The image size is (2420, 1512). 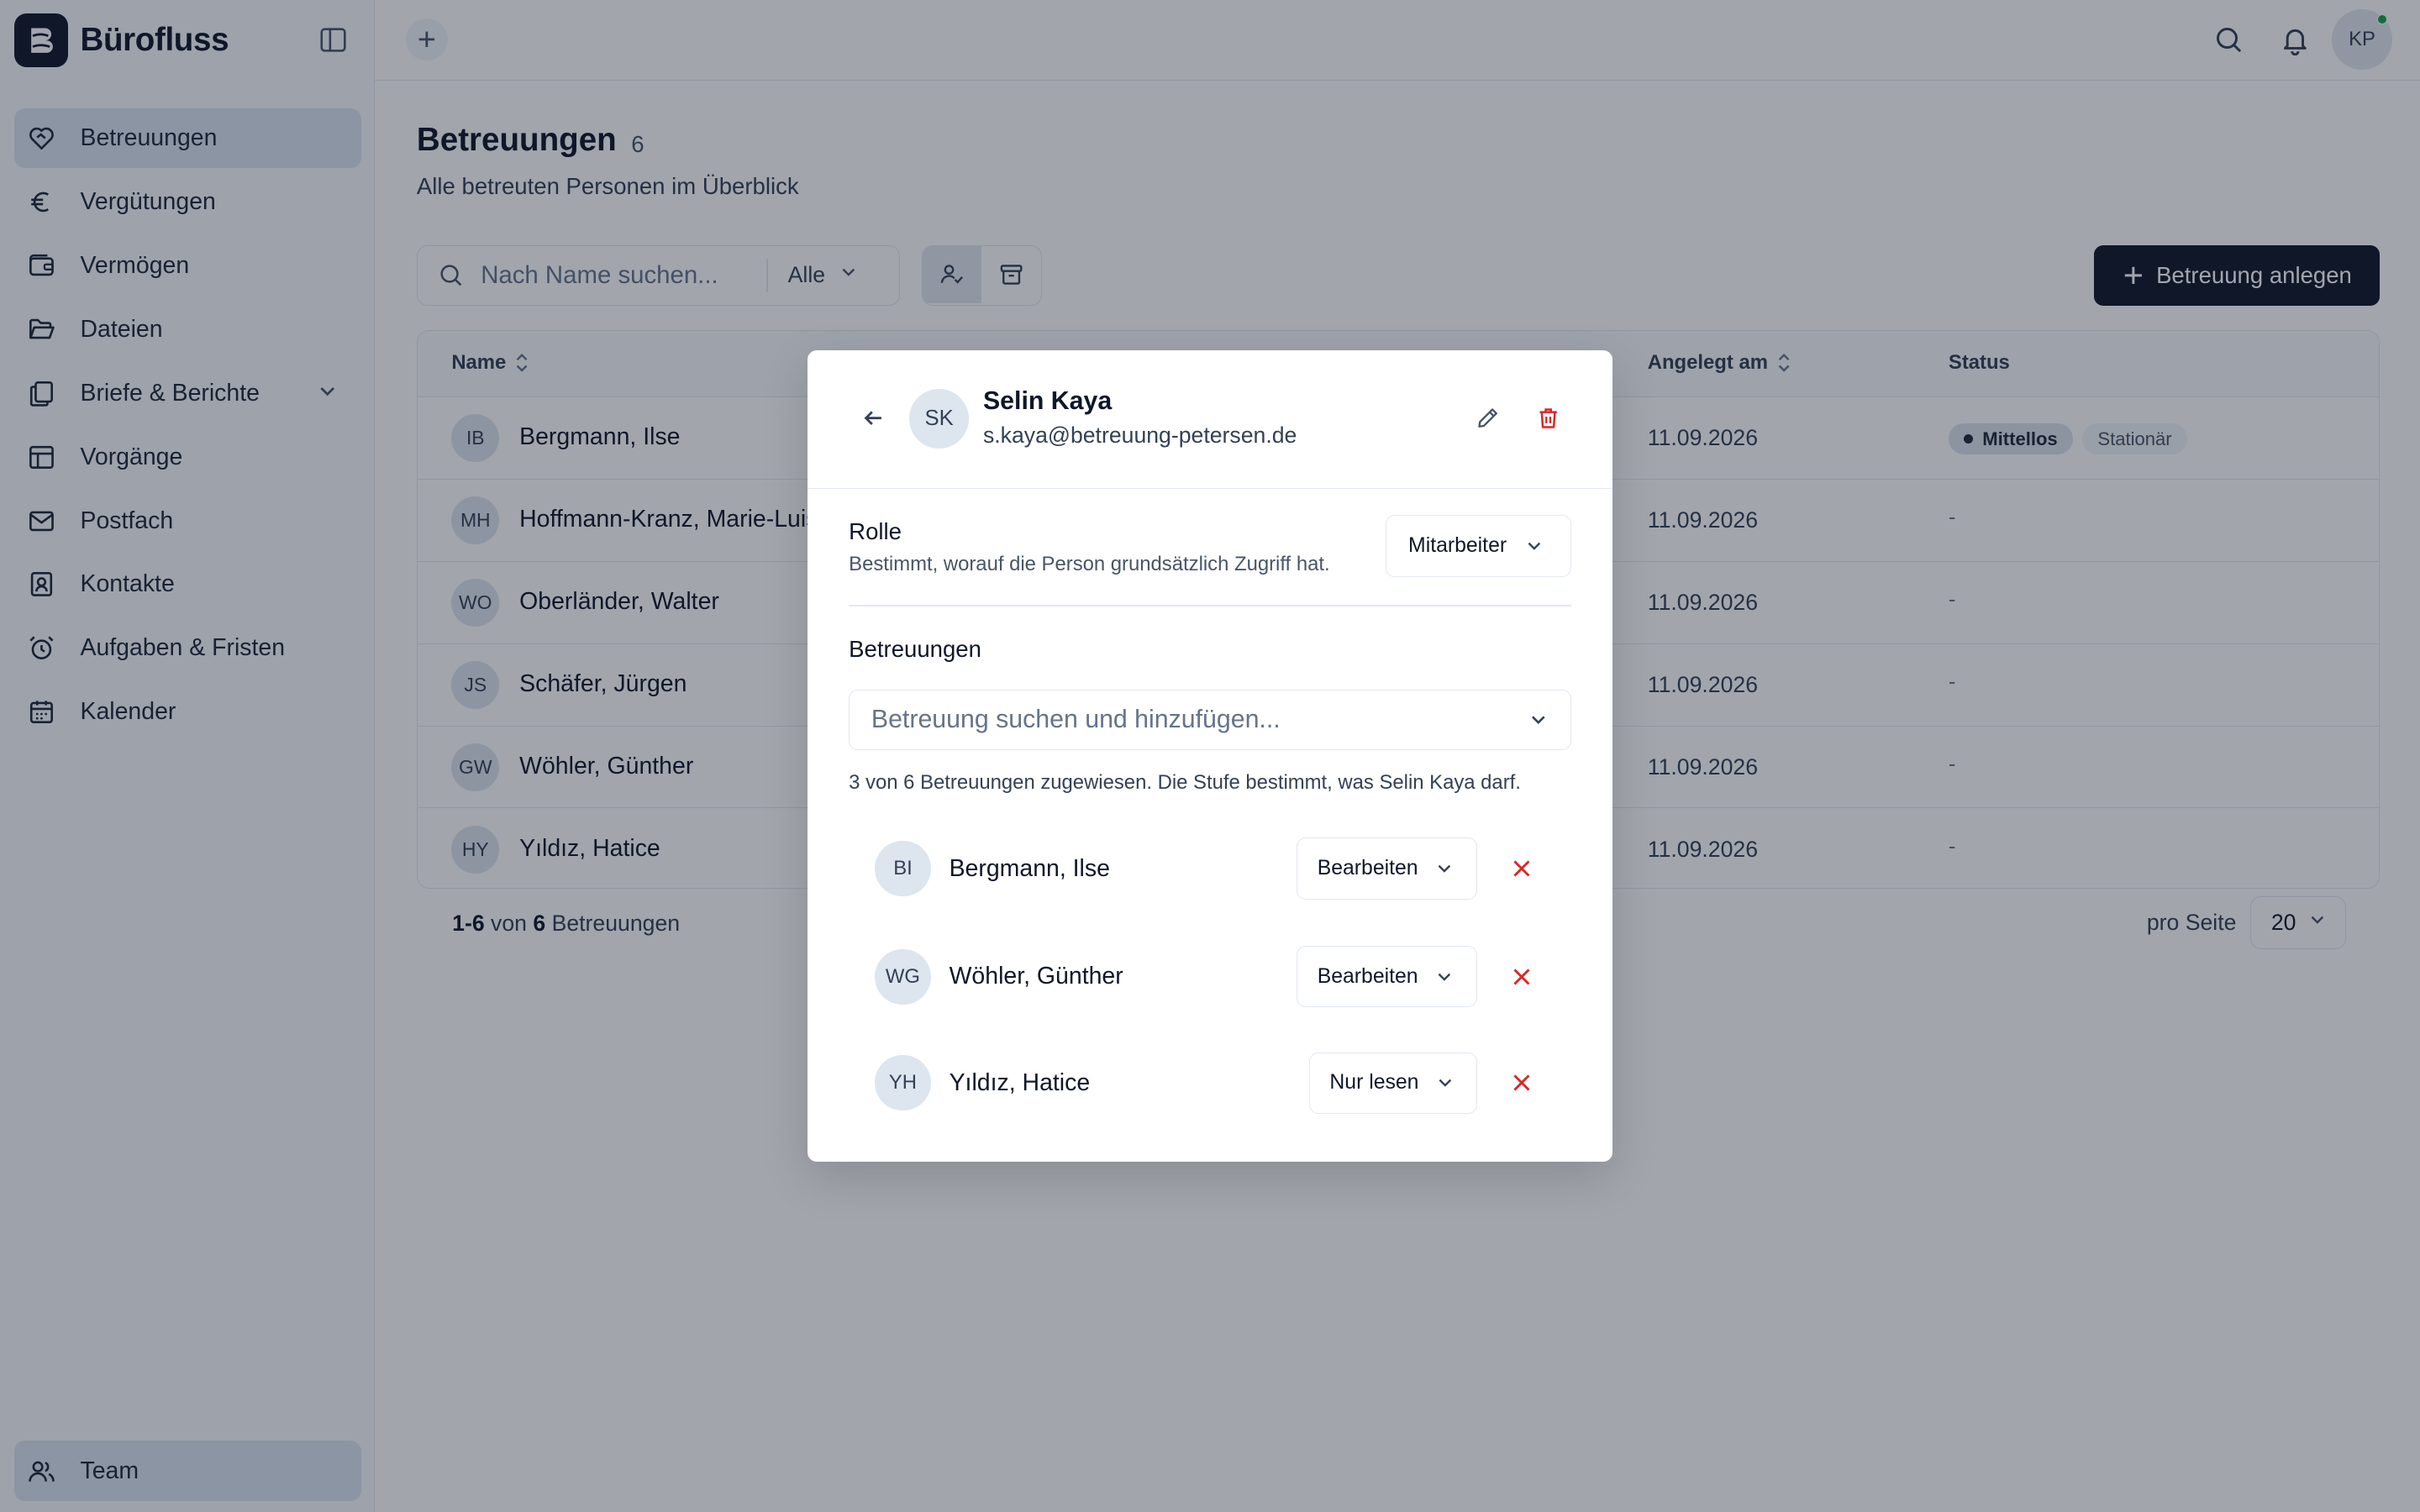 I want to click on avatar: BI, so click(x=903, y=868).